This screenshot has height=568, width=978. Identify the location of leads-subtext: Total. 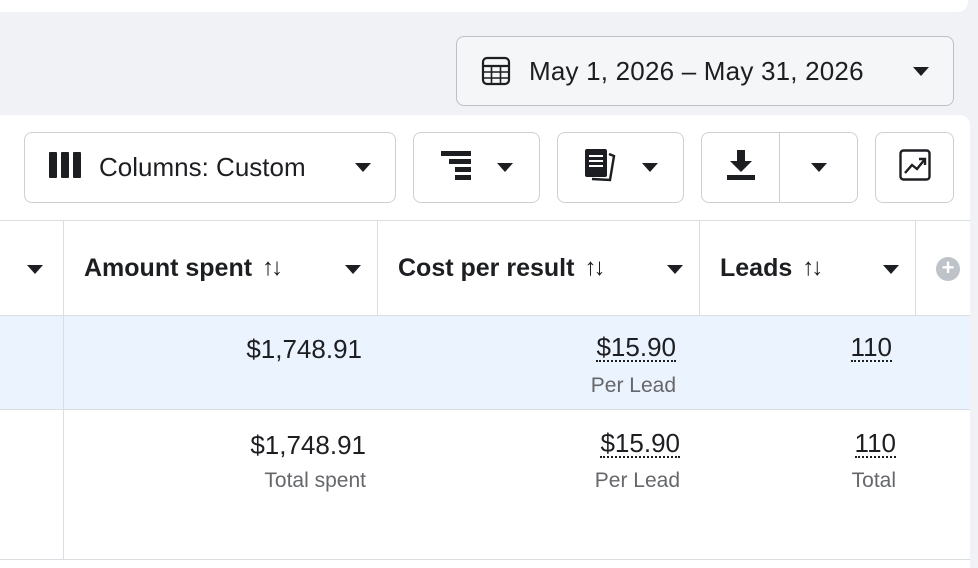
(873, 480).